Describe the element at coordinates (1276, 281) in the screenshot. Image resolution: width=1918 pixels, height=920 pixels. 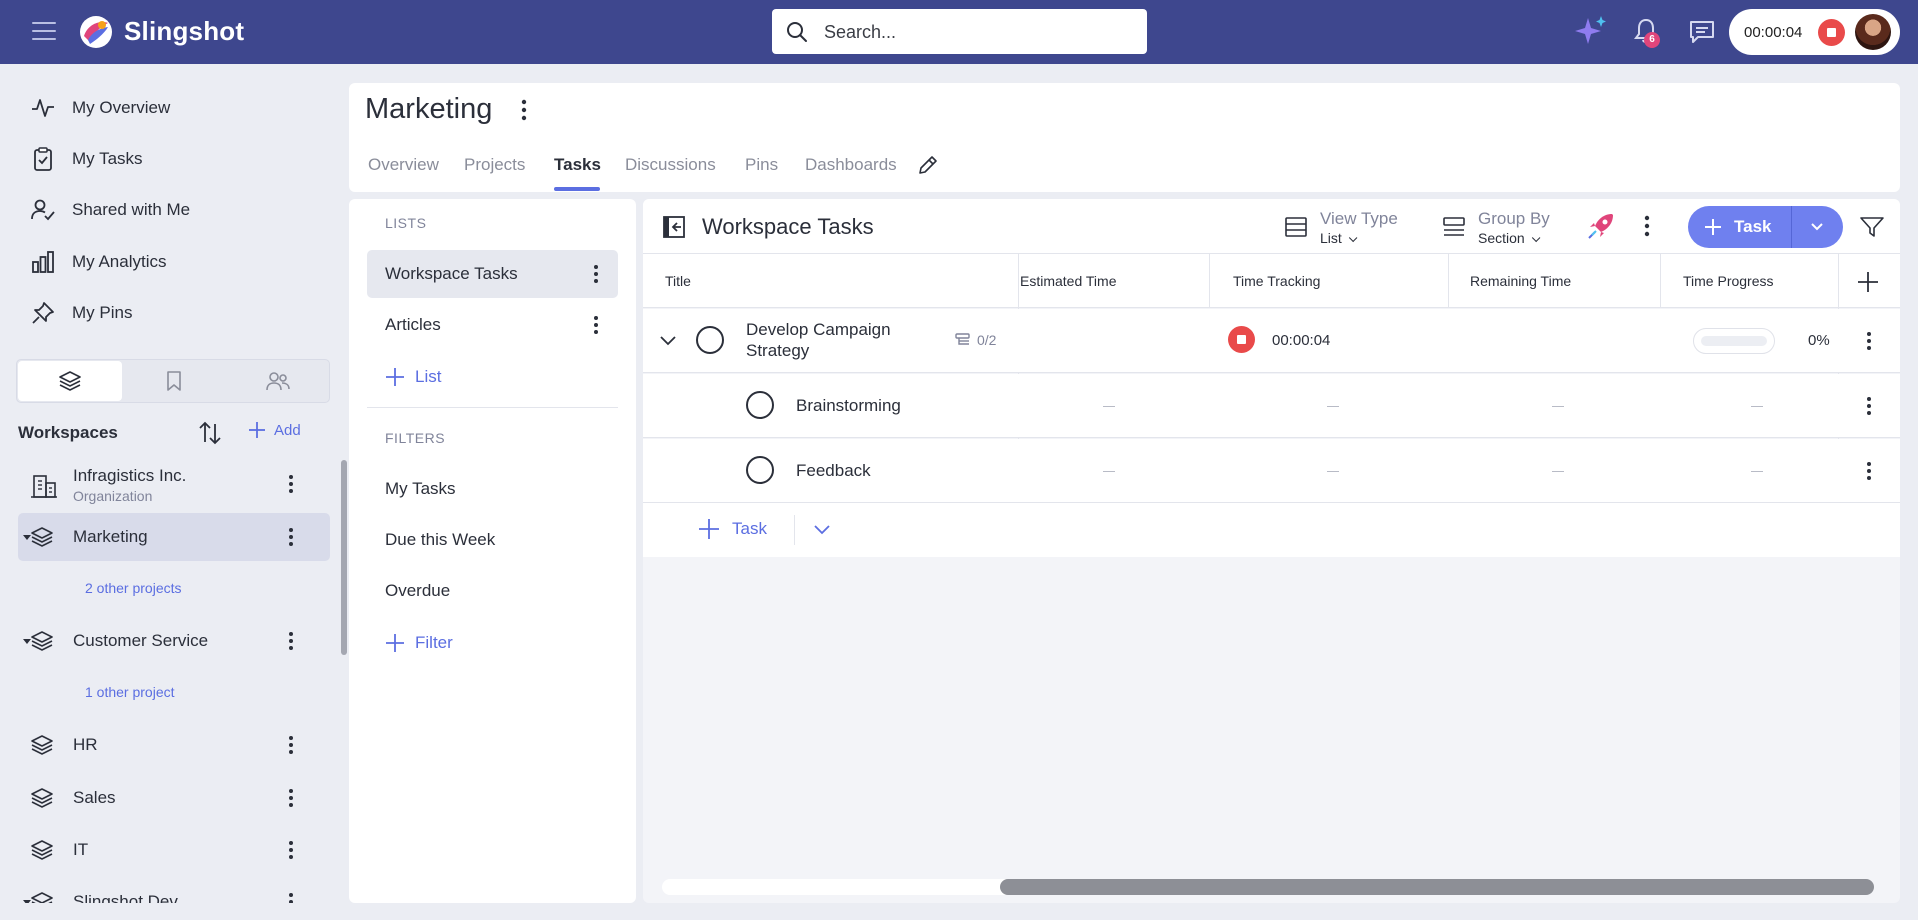
I see `column-time-tracking: Time Tracking` at that location.